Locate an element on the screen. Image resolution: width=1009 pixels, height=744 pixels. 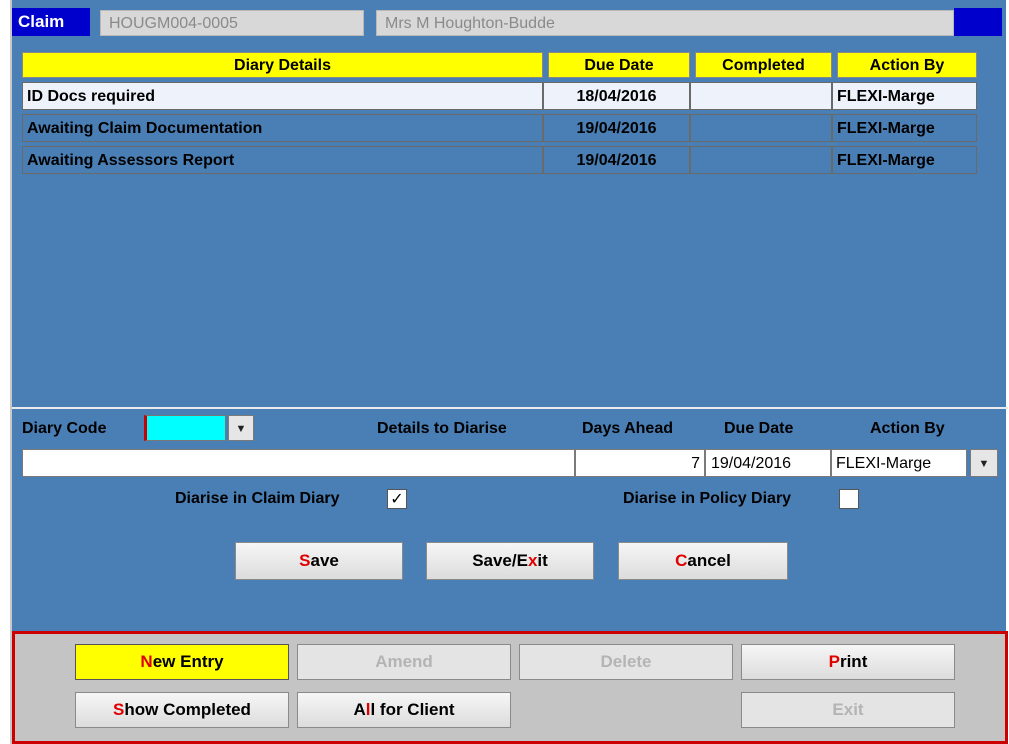
due-date-input: 19/04/2016 is located at coordinates (768, 463).